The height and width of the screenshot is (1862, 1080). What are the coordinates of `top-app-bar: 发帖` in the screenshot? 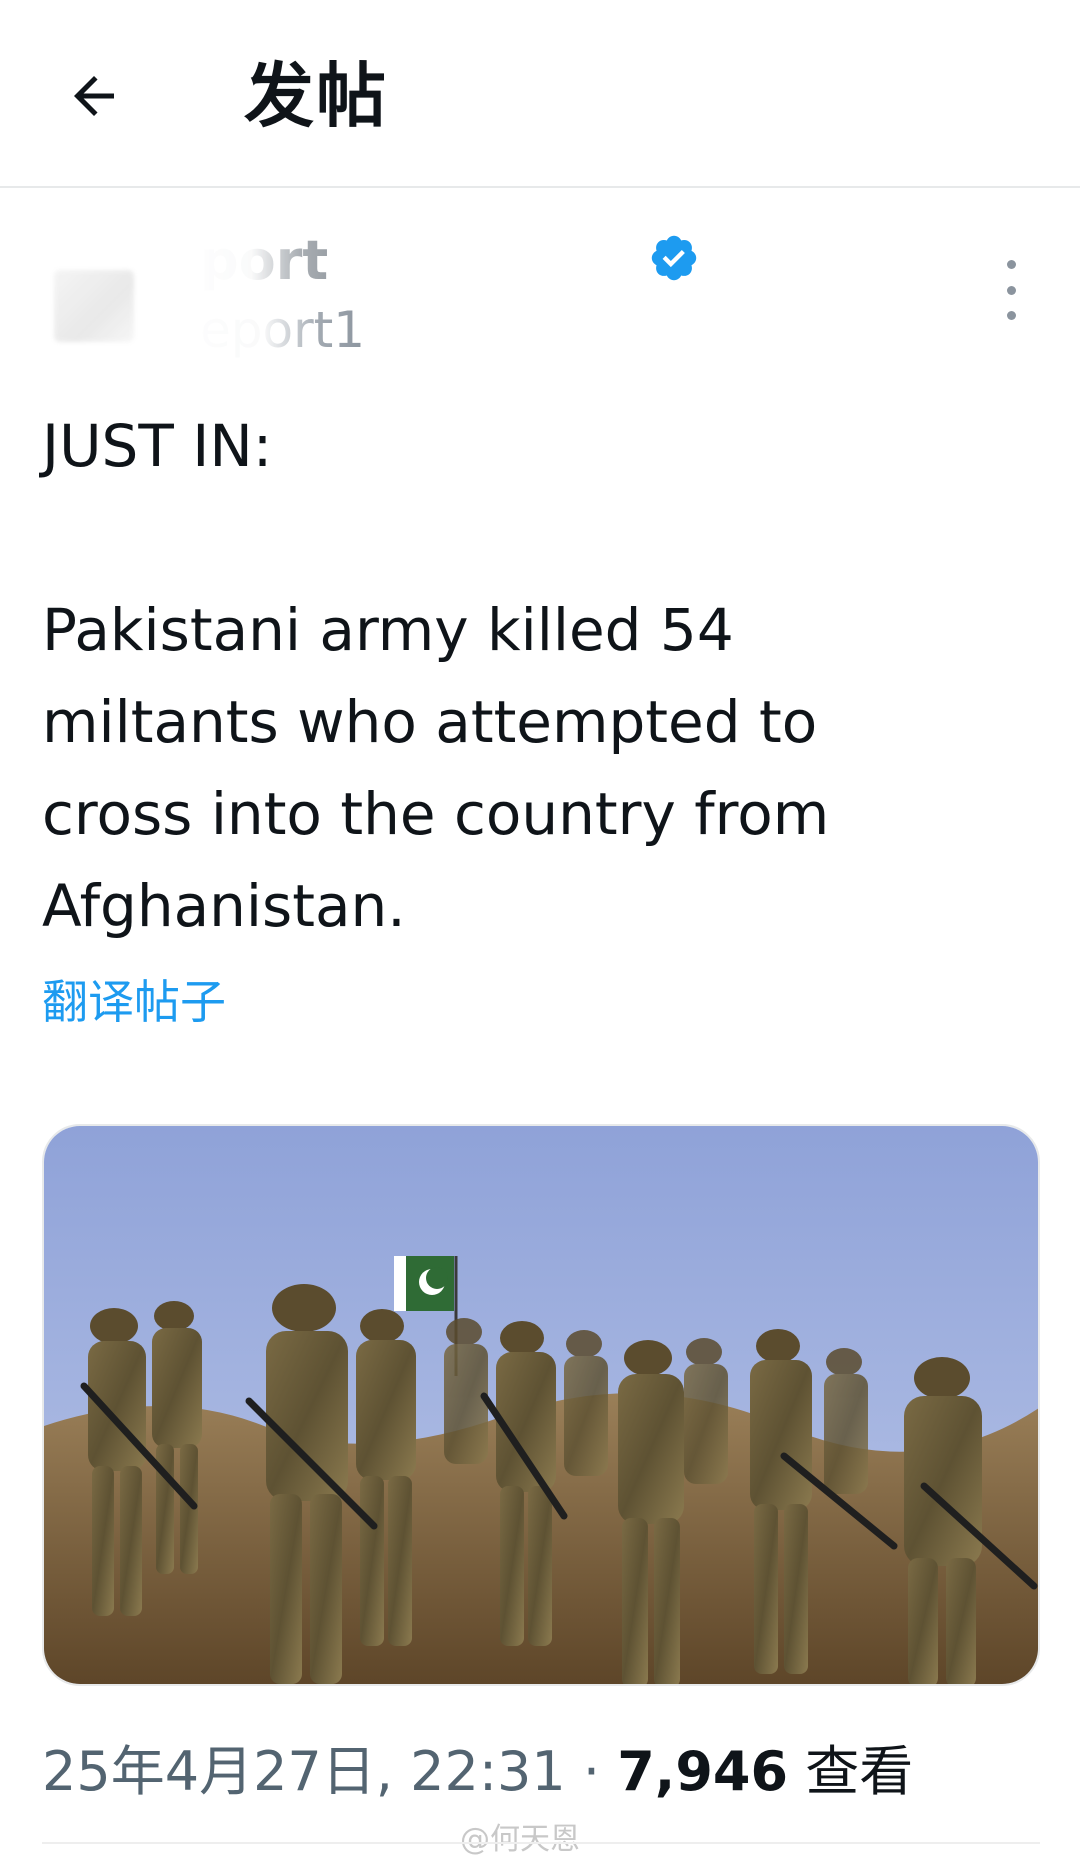 It's located at (540, 94).